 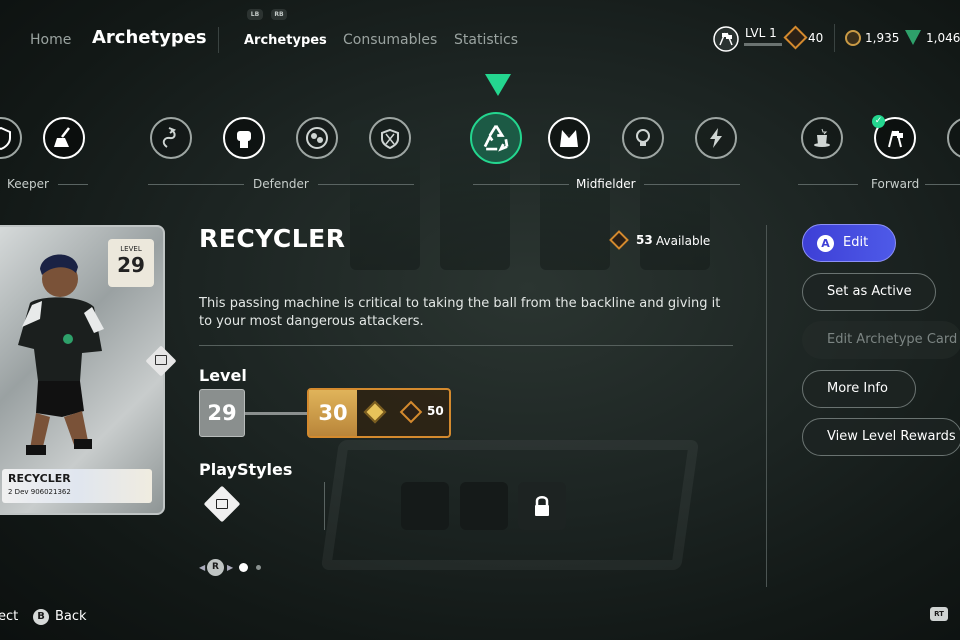 I want to click on next-level: 30, so click(x=333, y=413).